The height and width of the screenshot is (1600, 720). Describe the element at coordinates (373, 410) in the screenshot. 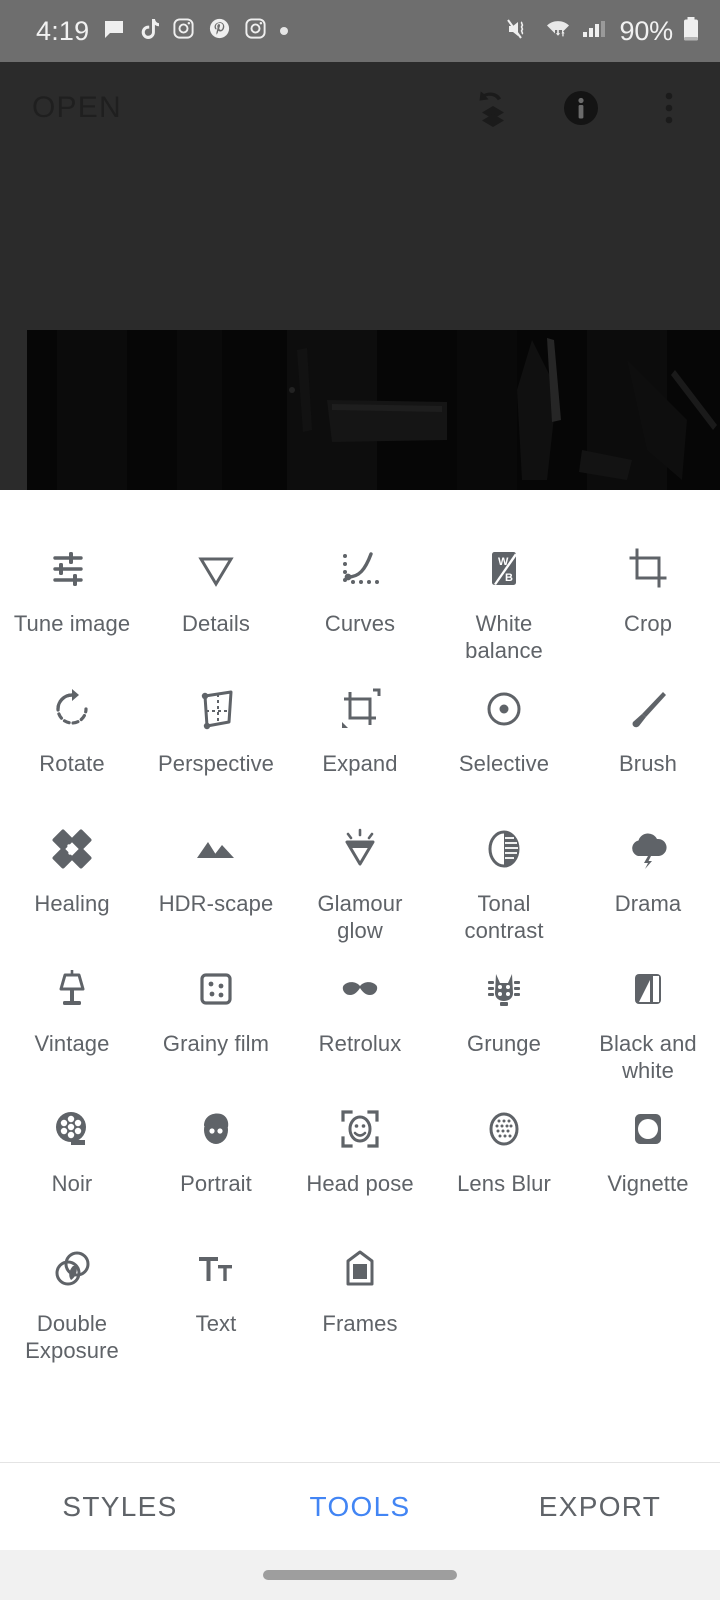

I see `photo-preview` at that location.